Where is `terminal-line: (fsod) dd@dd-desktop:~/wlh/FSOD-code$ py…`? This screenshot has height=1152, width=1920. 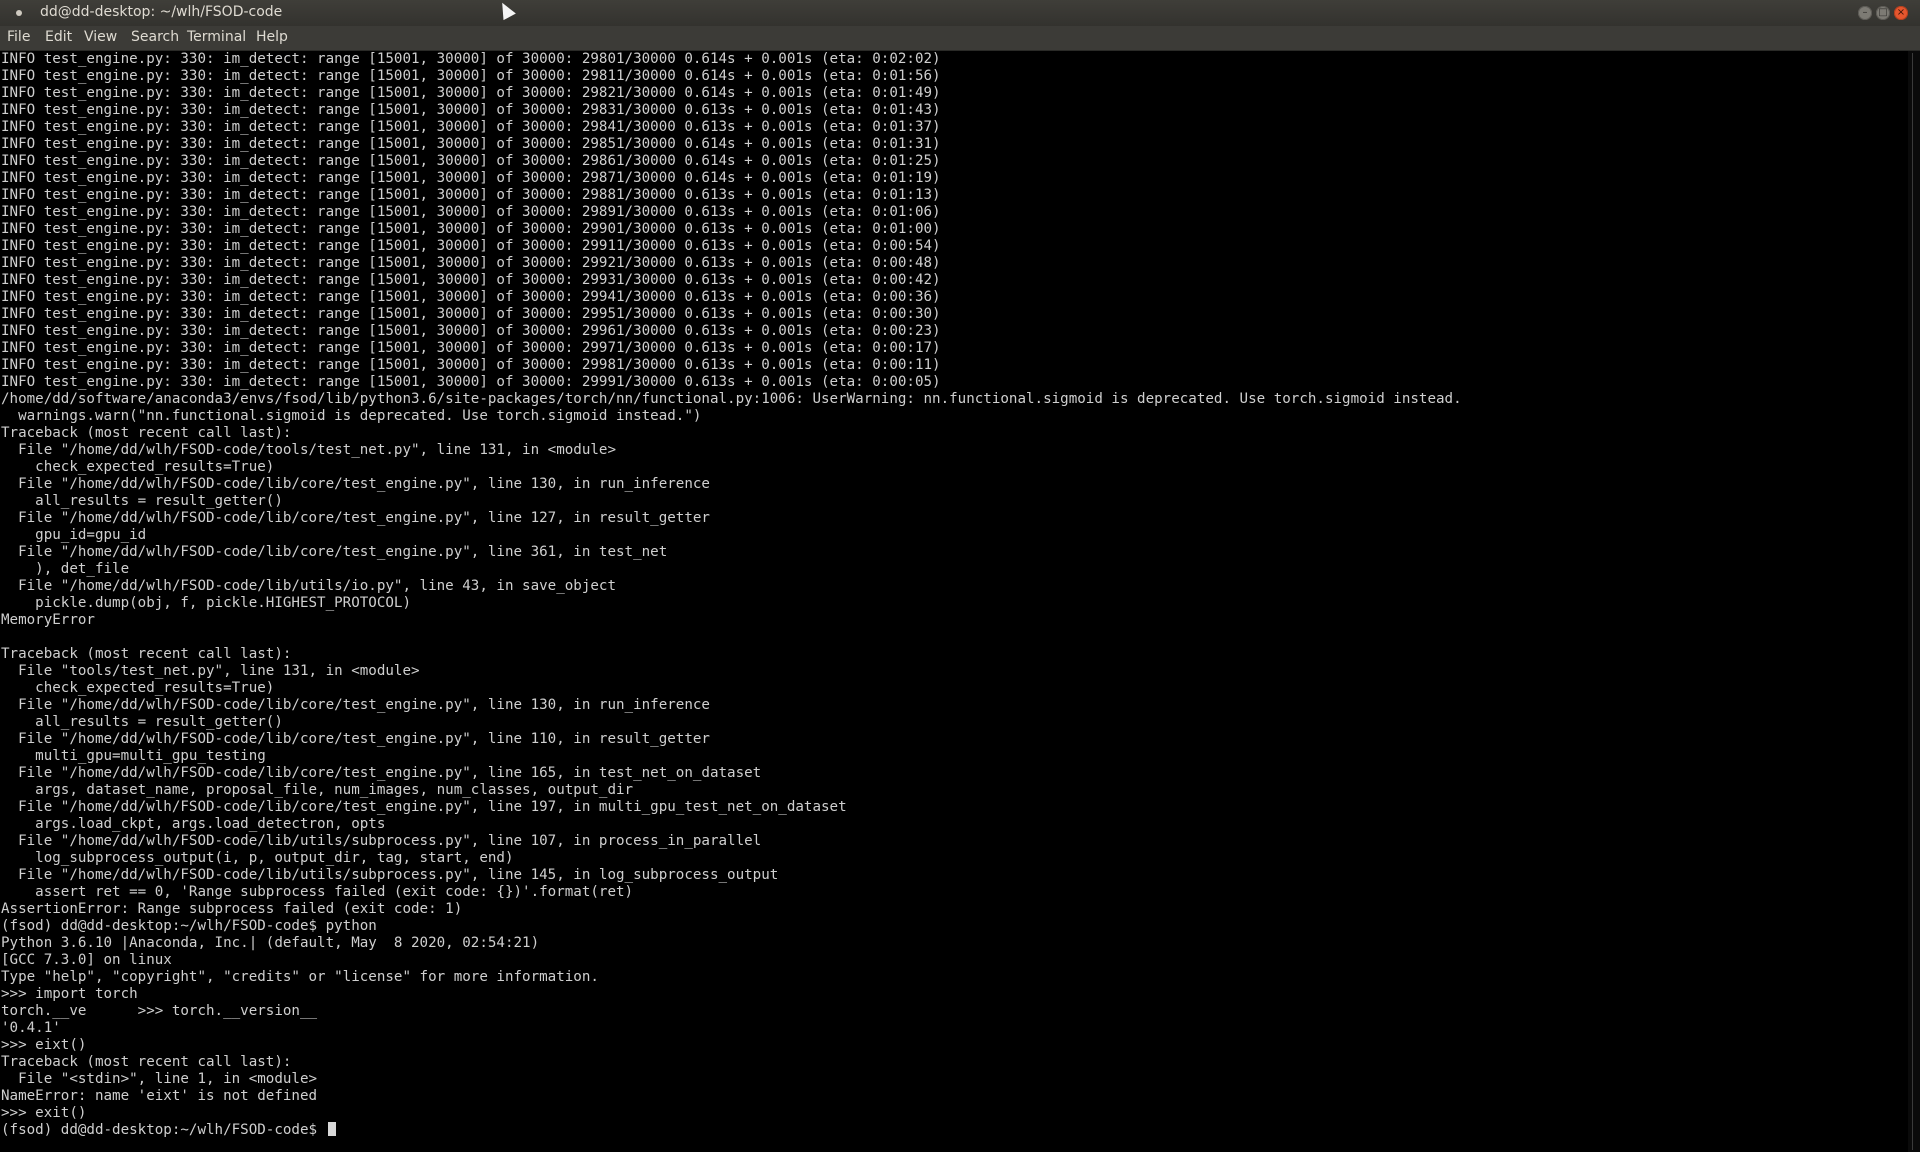
terminal-line: (fsod) dd@dd-desktop:~/wlh/FSOD-code$ py… is located at coordinates (189, 926).